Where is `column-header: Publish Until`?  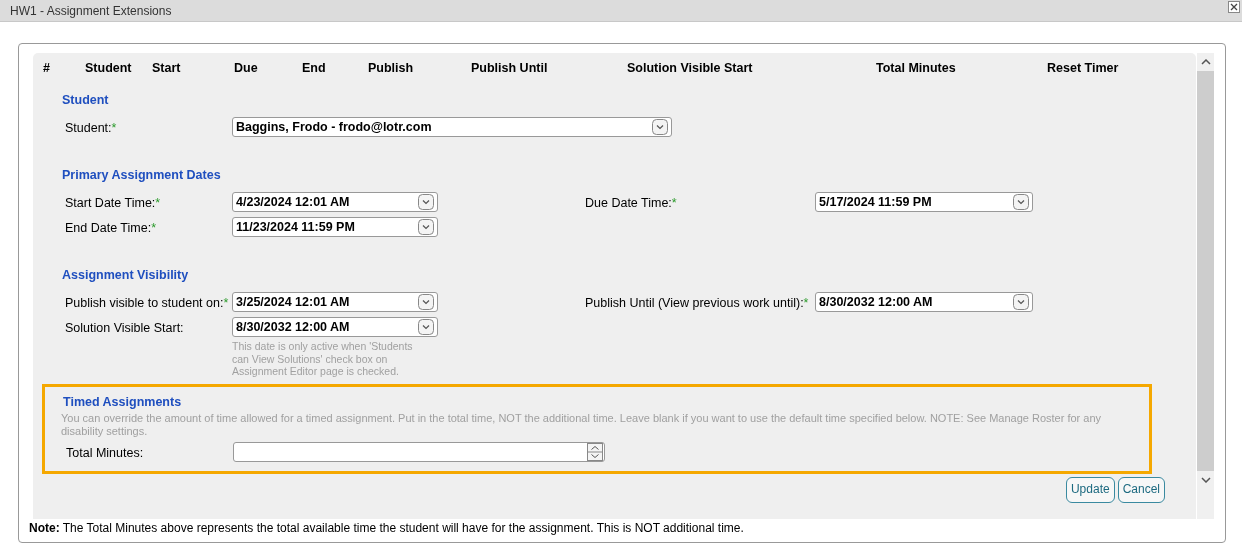 column-header: Publish Until is located at coordinates (510, 69).